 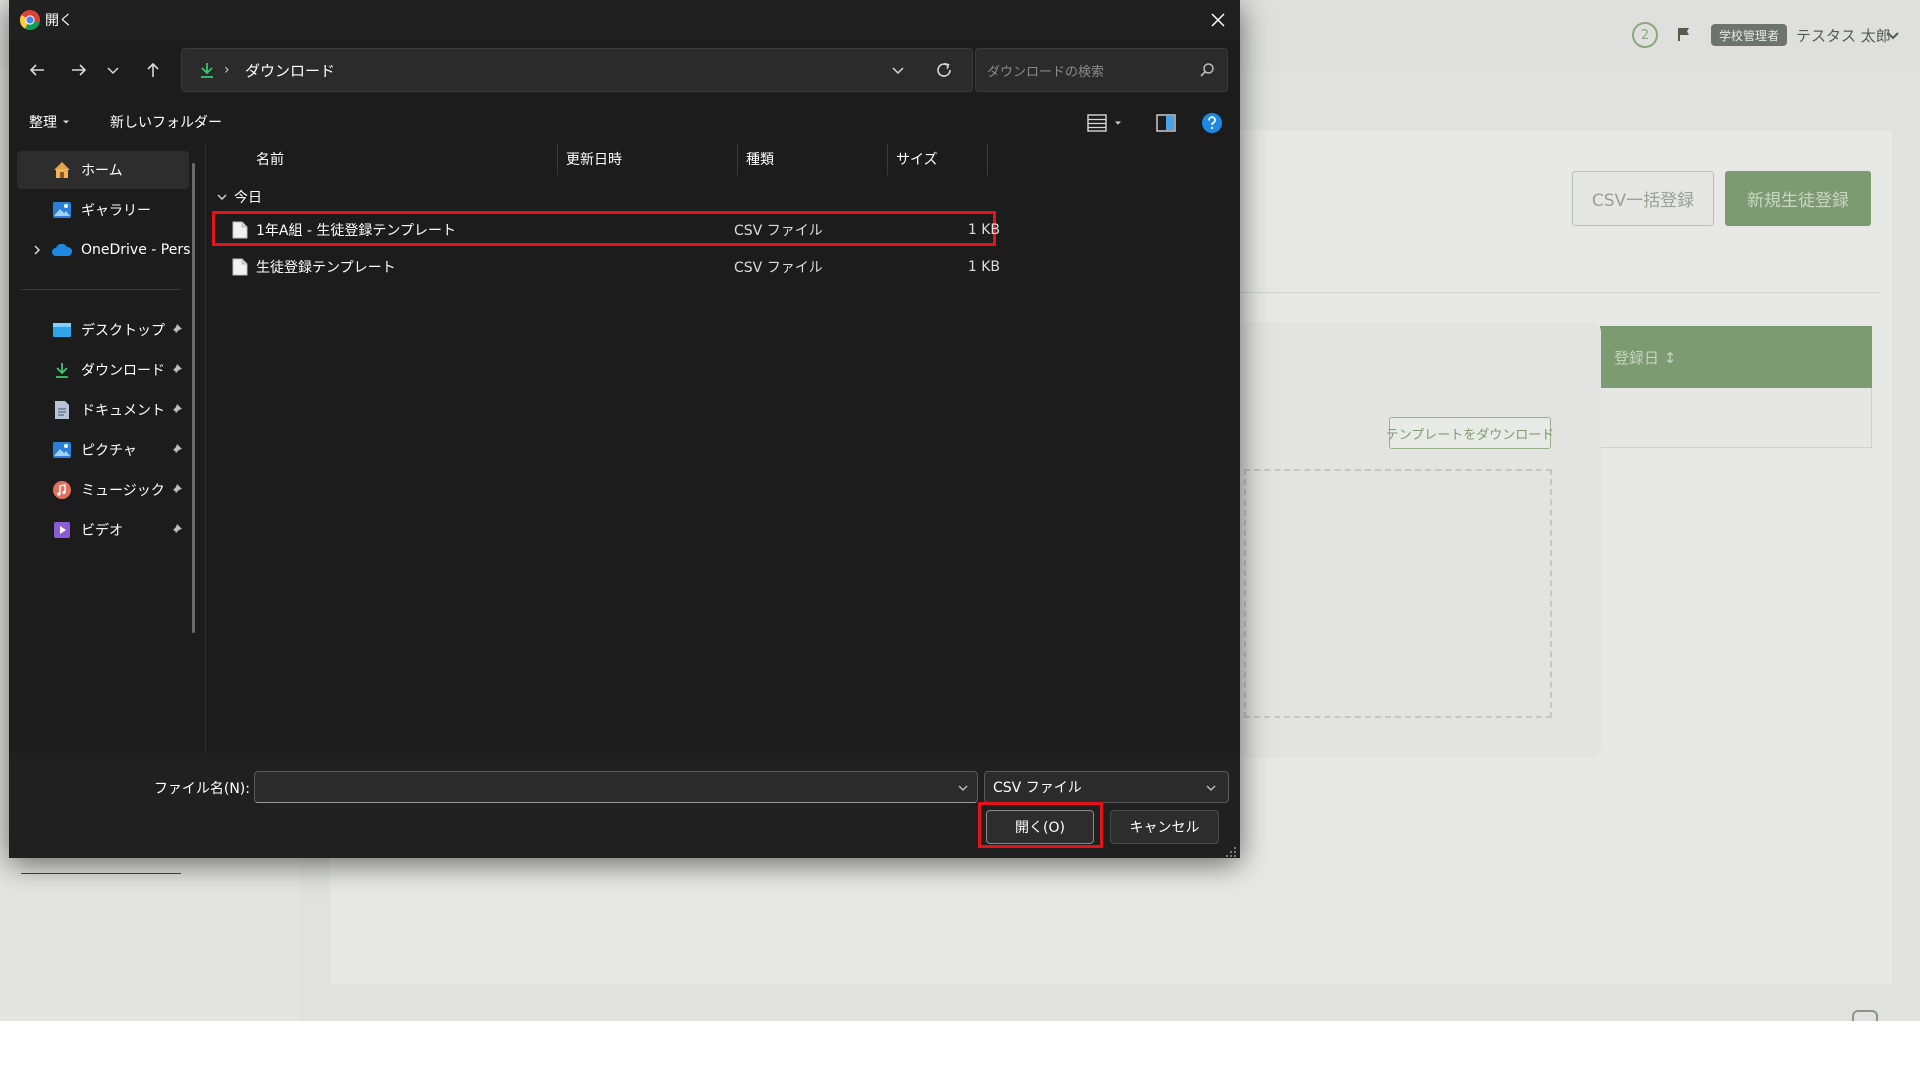 I want to click on nav-item-onedrive: OneDrive - Pers, so click(x=103, y=250).